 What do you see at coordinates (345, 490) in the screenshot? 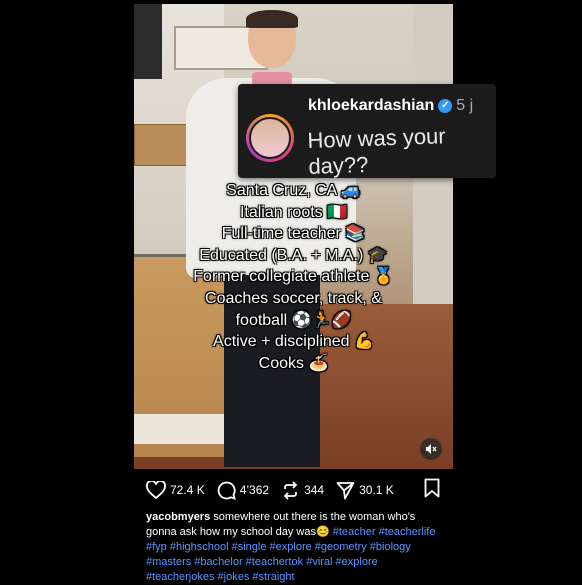
I see `share-icon` at bounding box center [345, 490].